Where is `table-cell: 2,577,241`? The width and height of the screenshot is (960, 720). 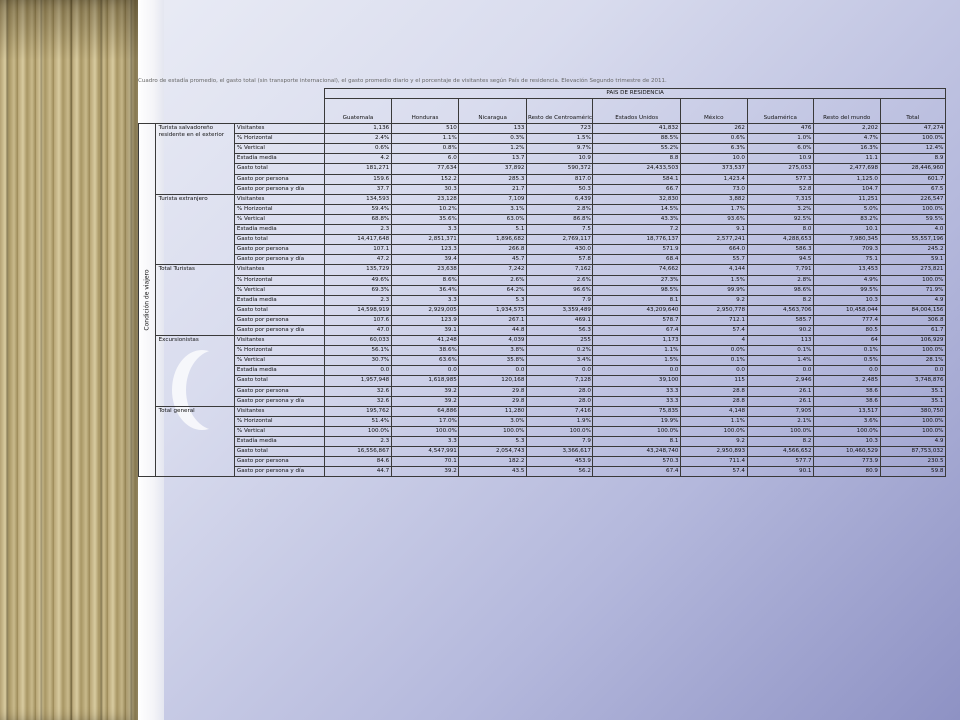
table-cell: 2,577,241 is located at coordinates (714, 240).